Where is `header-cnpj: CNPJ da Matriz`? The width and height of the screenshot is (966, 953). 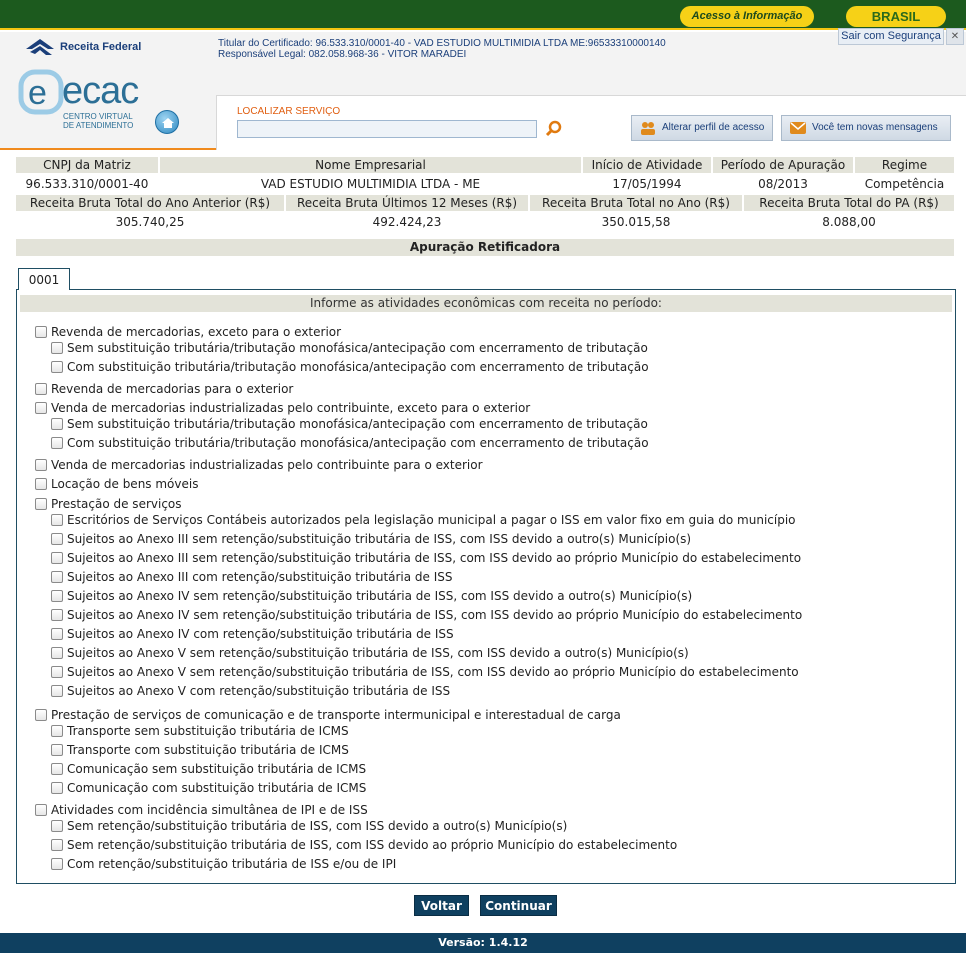
header-cnpj: CNPJ da Matriz is located at coordinates (87, 165).